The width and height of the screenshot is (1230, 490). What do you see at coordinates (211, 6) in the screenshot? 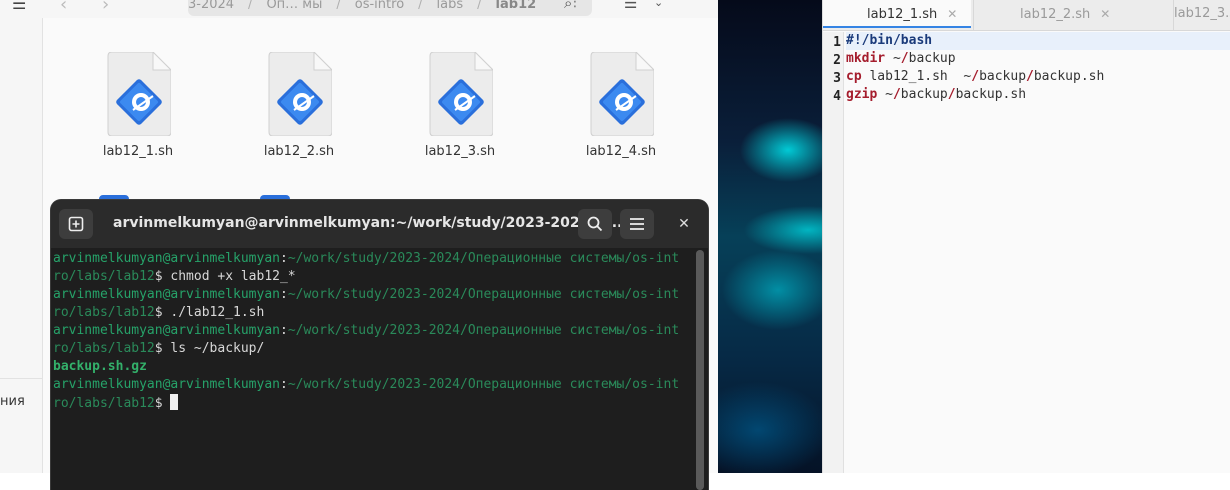
I see `path-segment: 3-2024` at bounding box center [211, 6].